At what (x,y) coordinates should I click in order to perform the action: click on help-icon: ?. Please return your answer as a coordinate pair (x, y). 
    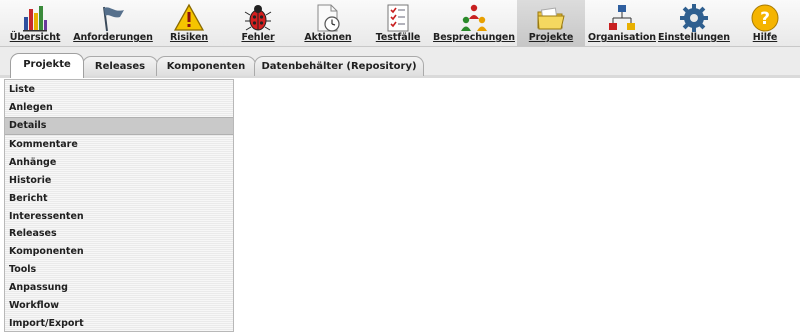
    Looking at the image, I should click on (765, 18).